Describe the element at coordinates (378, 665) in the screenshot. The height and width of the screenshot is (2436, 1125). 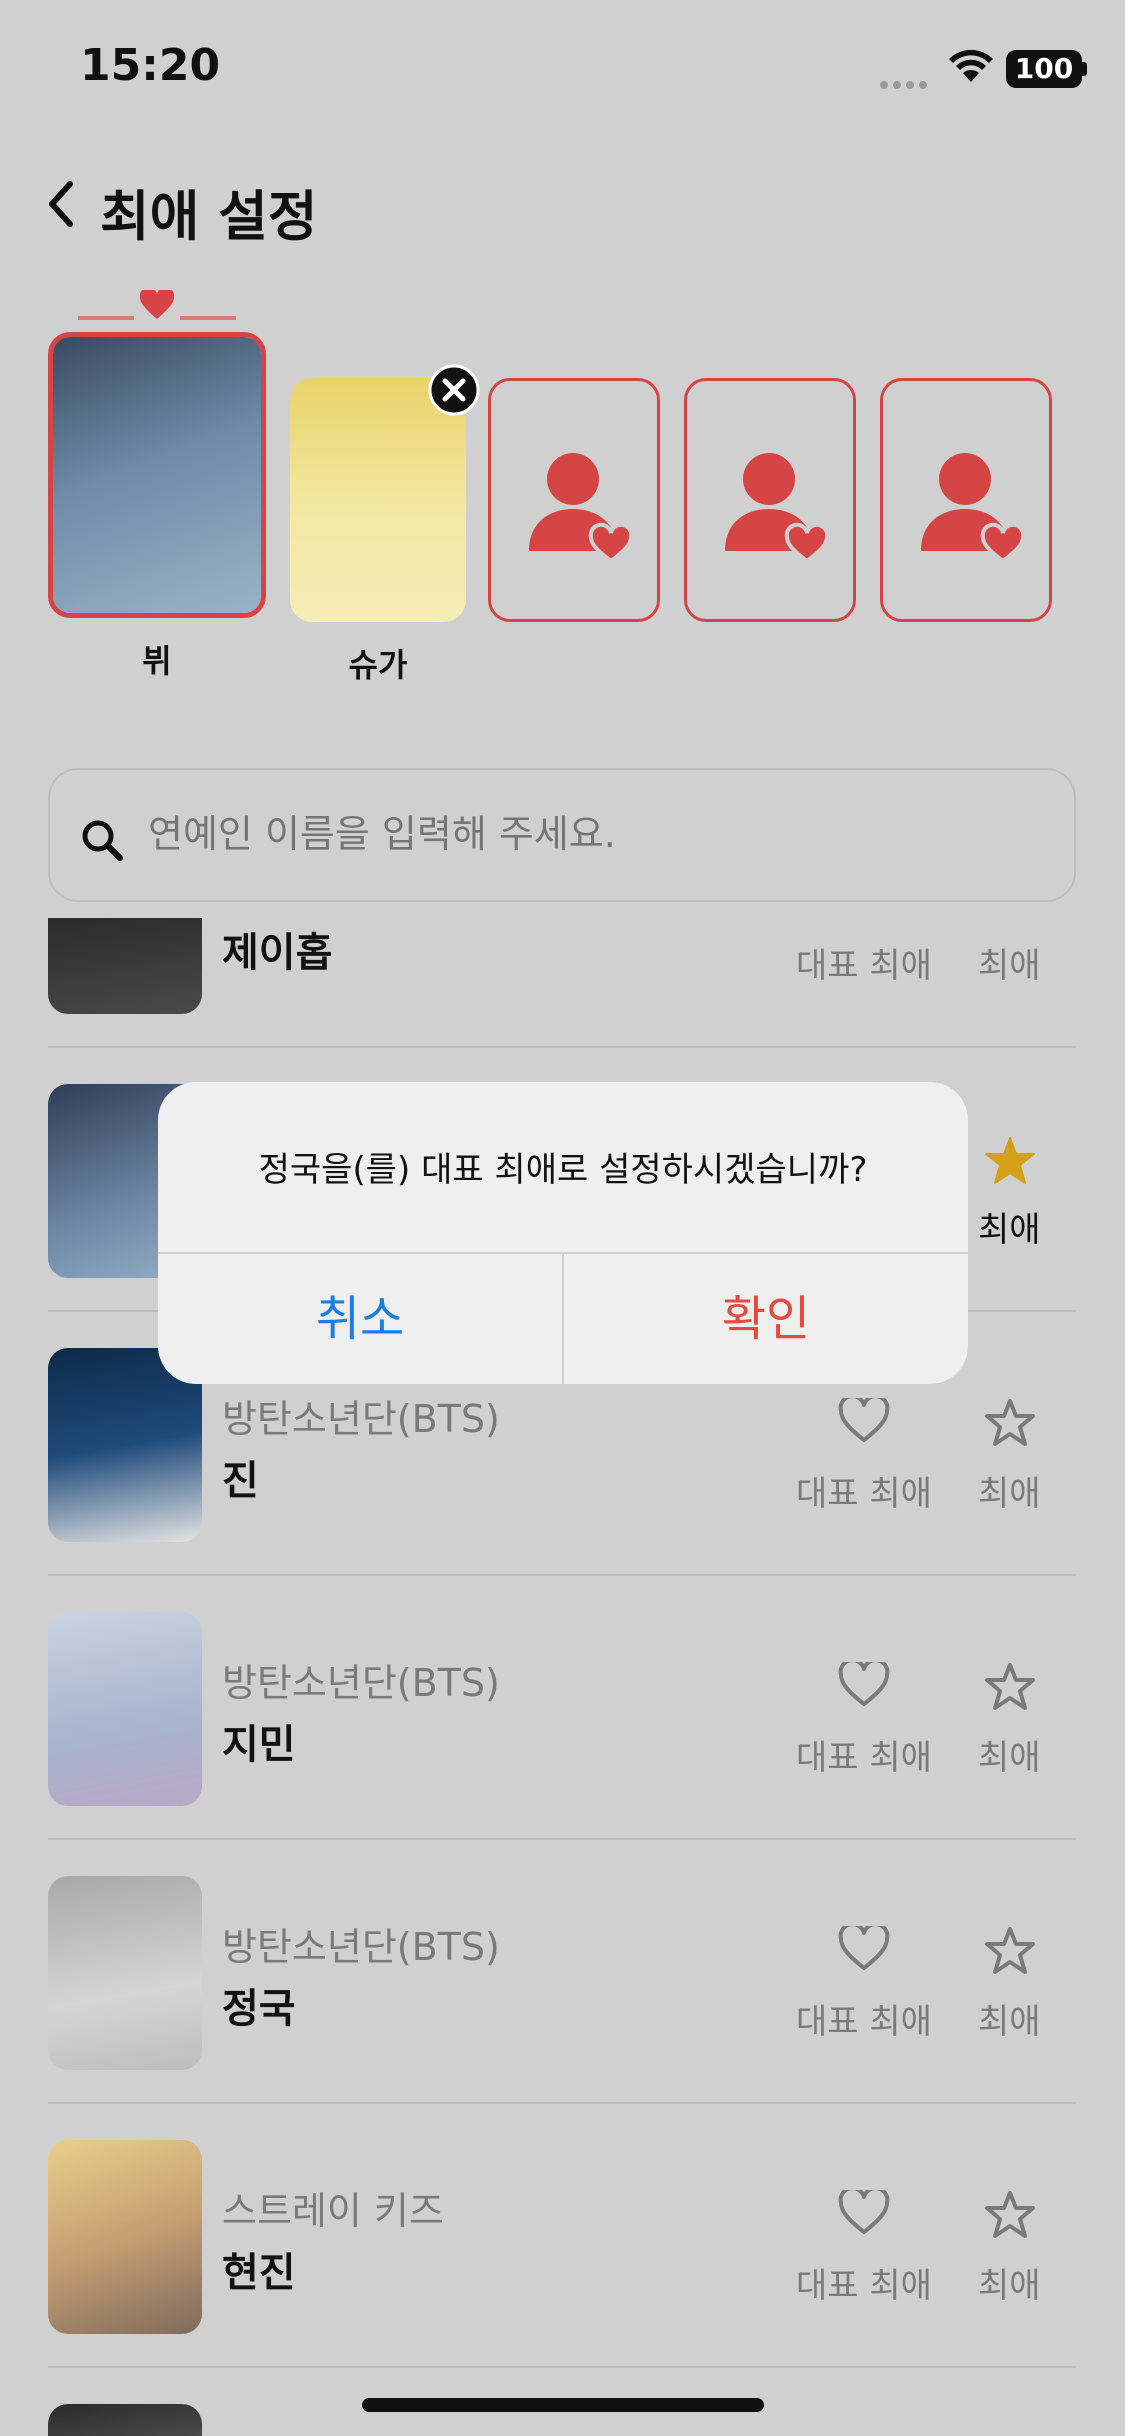
I see `bias-name: 슈가` at that location.